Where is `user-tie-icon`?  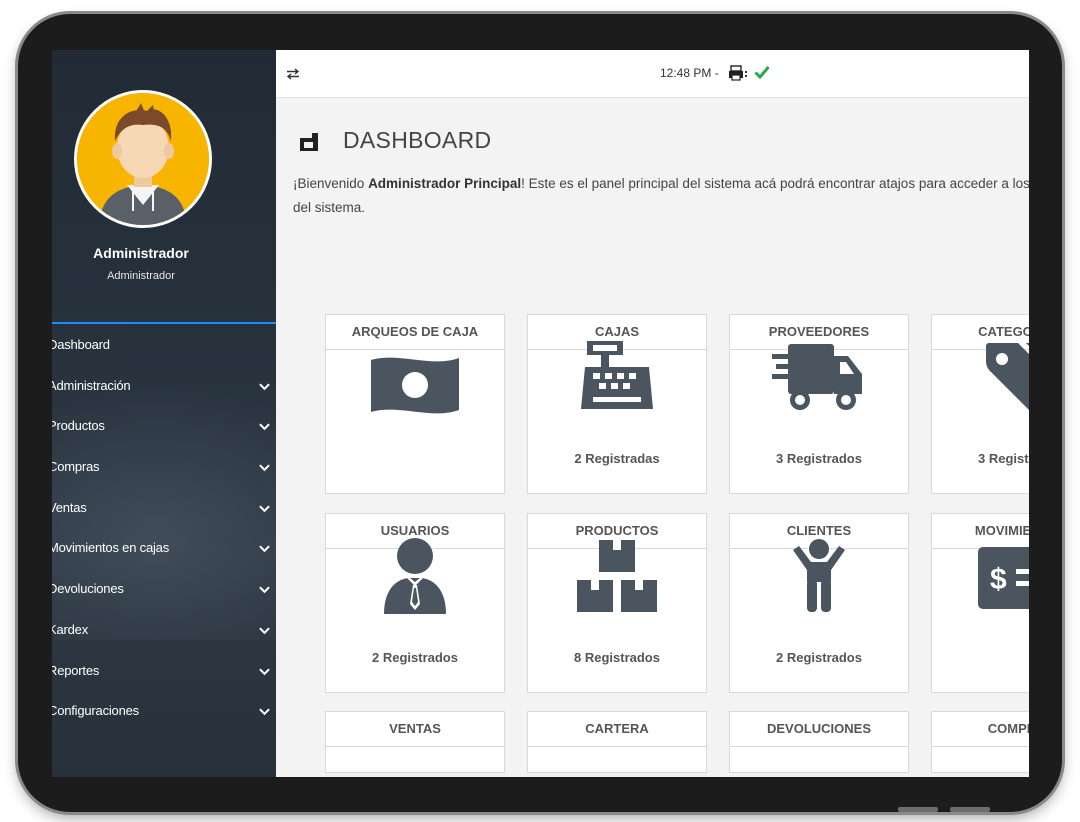 user-tie-icon is located at coordinates (415, 576).